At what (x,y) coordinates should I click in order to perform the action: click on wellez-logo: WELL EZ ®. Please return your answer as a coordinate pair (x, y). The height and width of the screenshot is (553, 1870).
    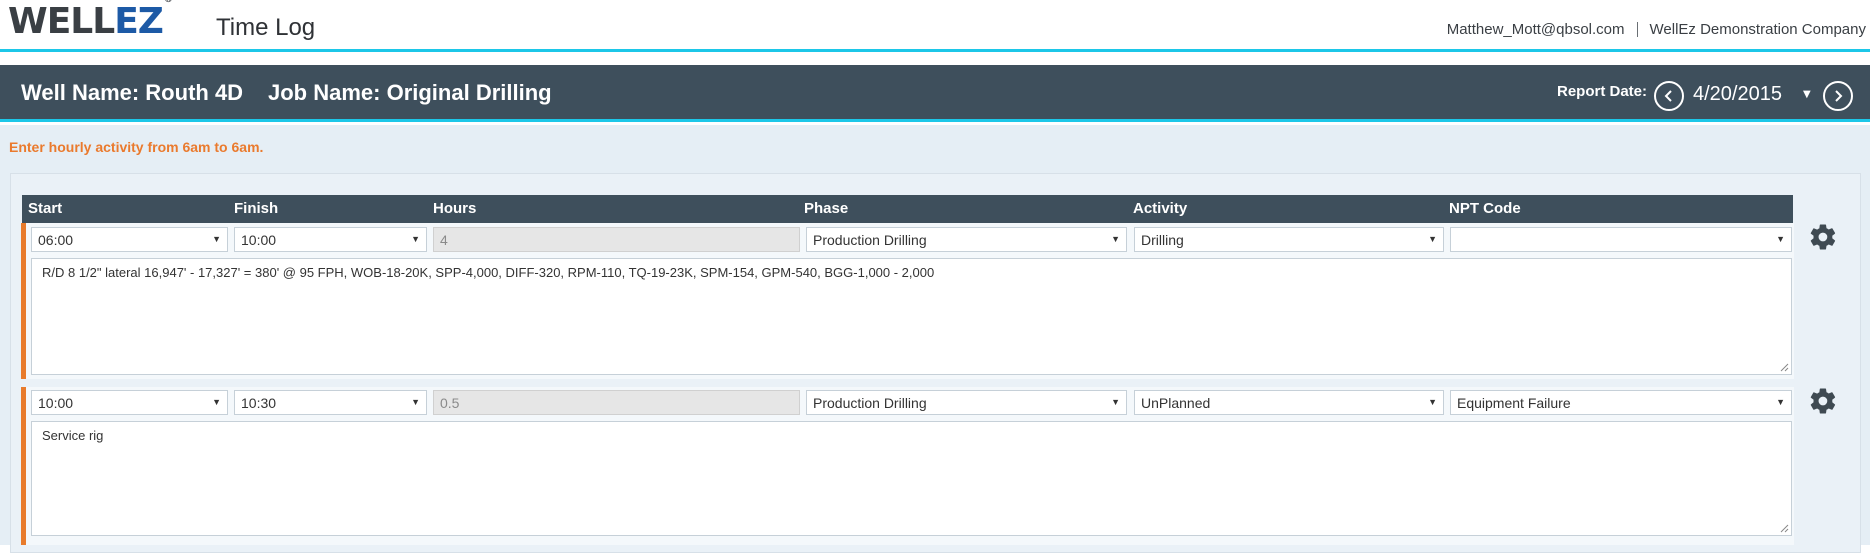
    Looking at the image, I should click on (90, 21).